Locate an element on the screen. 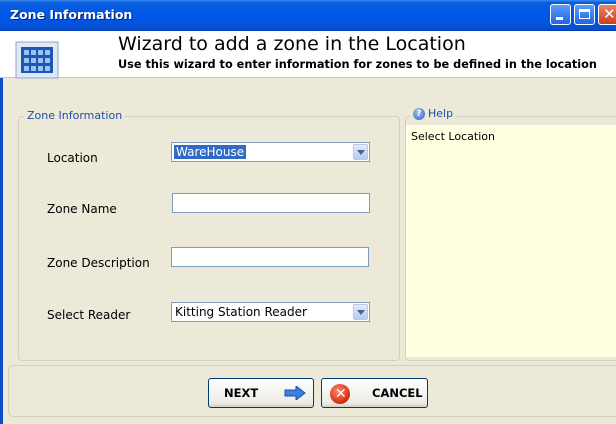 The width and height of the screenshot is (616, 424). window-frame-edge is located at coordinates (1, 227).